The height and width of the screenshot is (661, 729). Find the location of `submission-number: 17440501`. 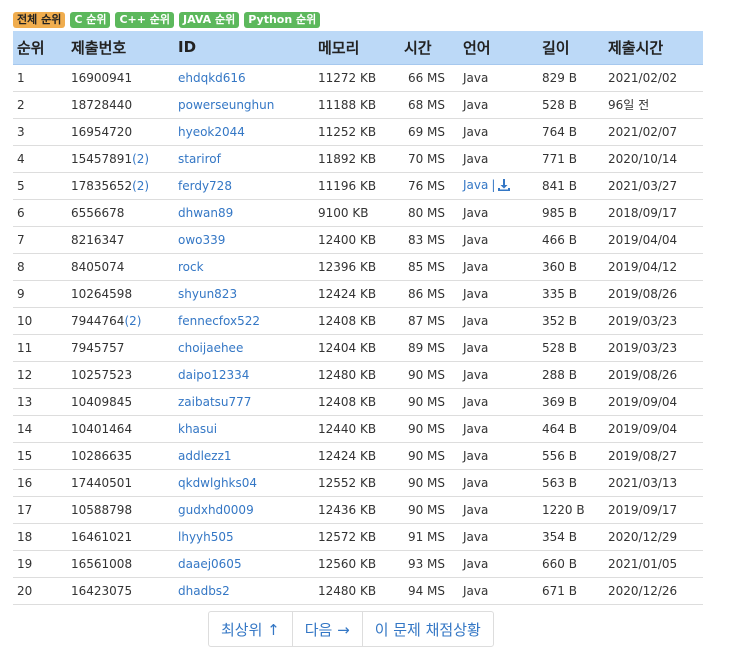

submission-number: 17440501 is located at coordinates (102, 482).